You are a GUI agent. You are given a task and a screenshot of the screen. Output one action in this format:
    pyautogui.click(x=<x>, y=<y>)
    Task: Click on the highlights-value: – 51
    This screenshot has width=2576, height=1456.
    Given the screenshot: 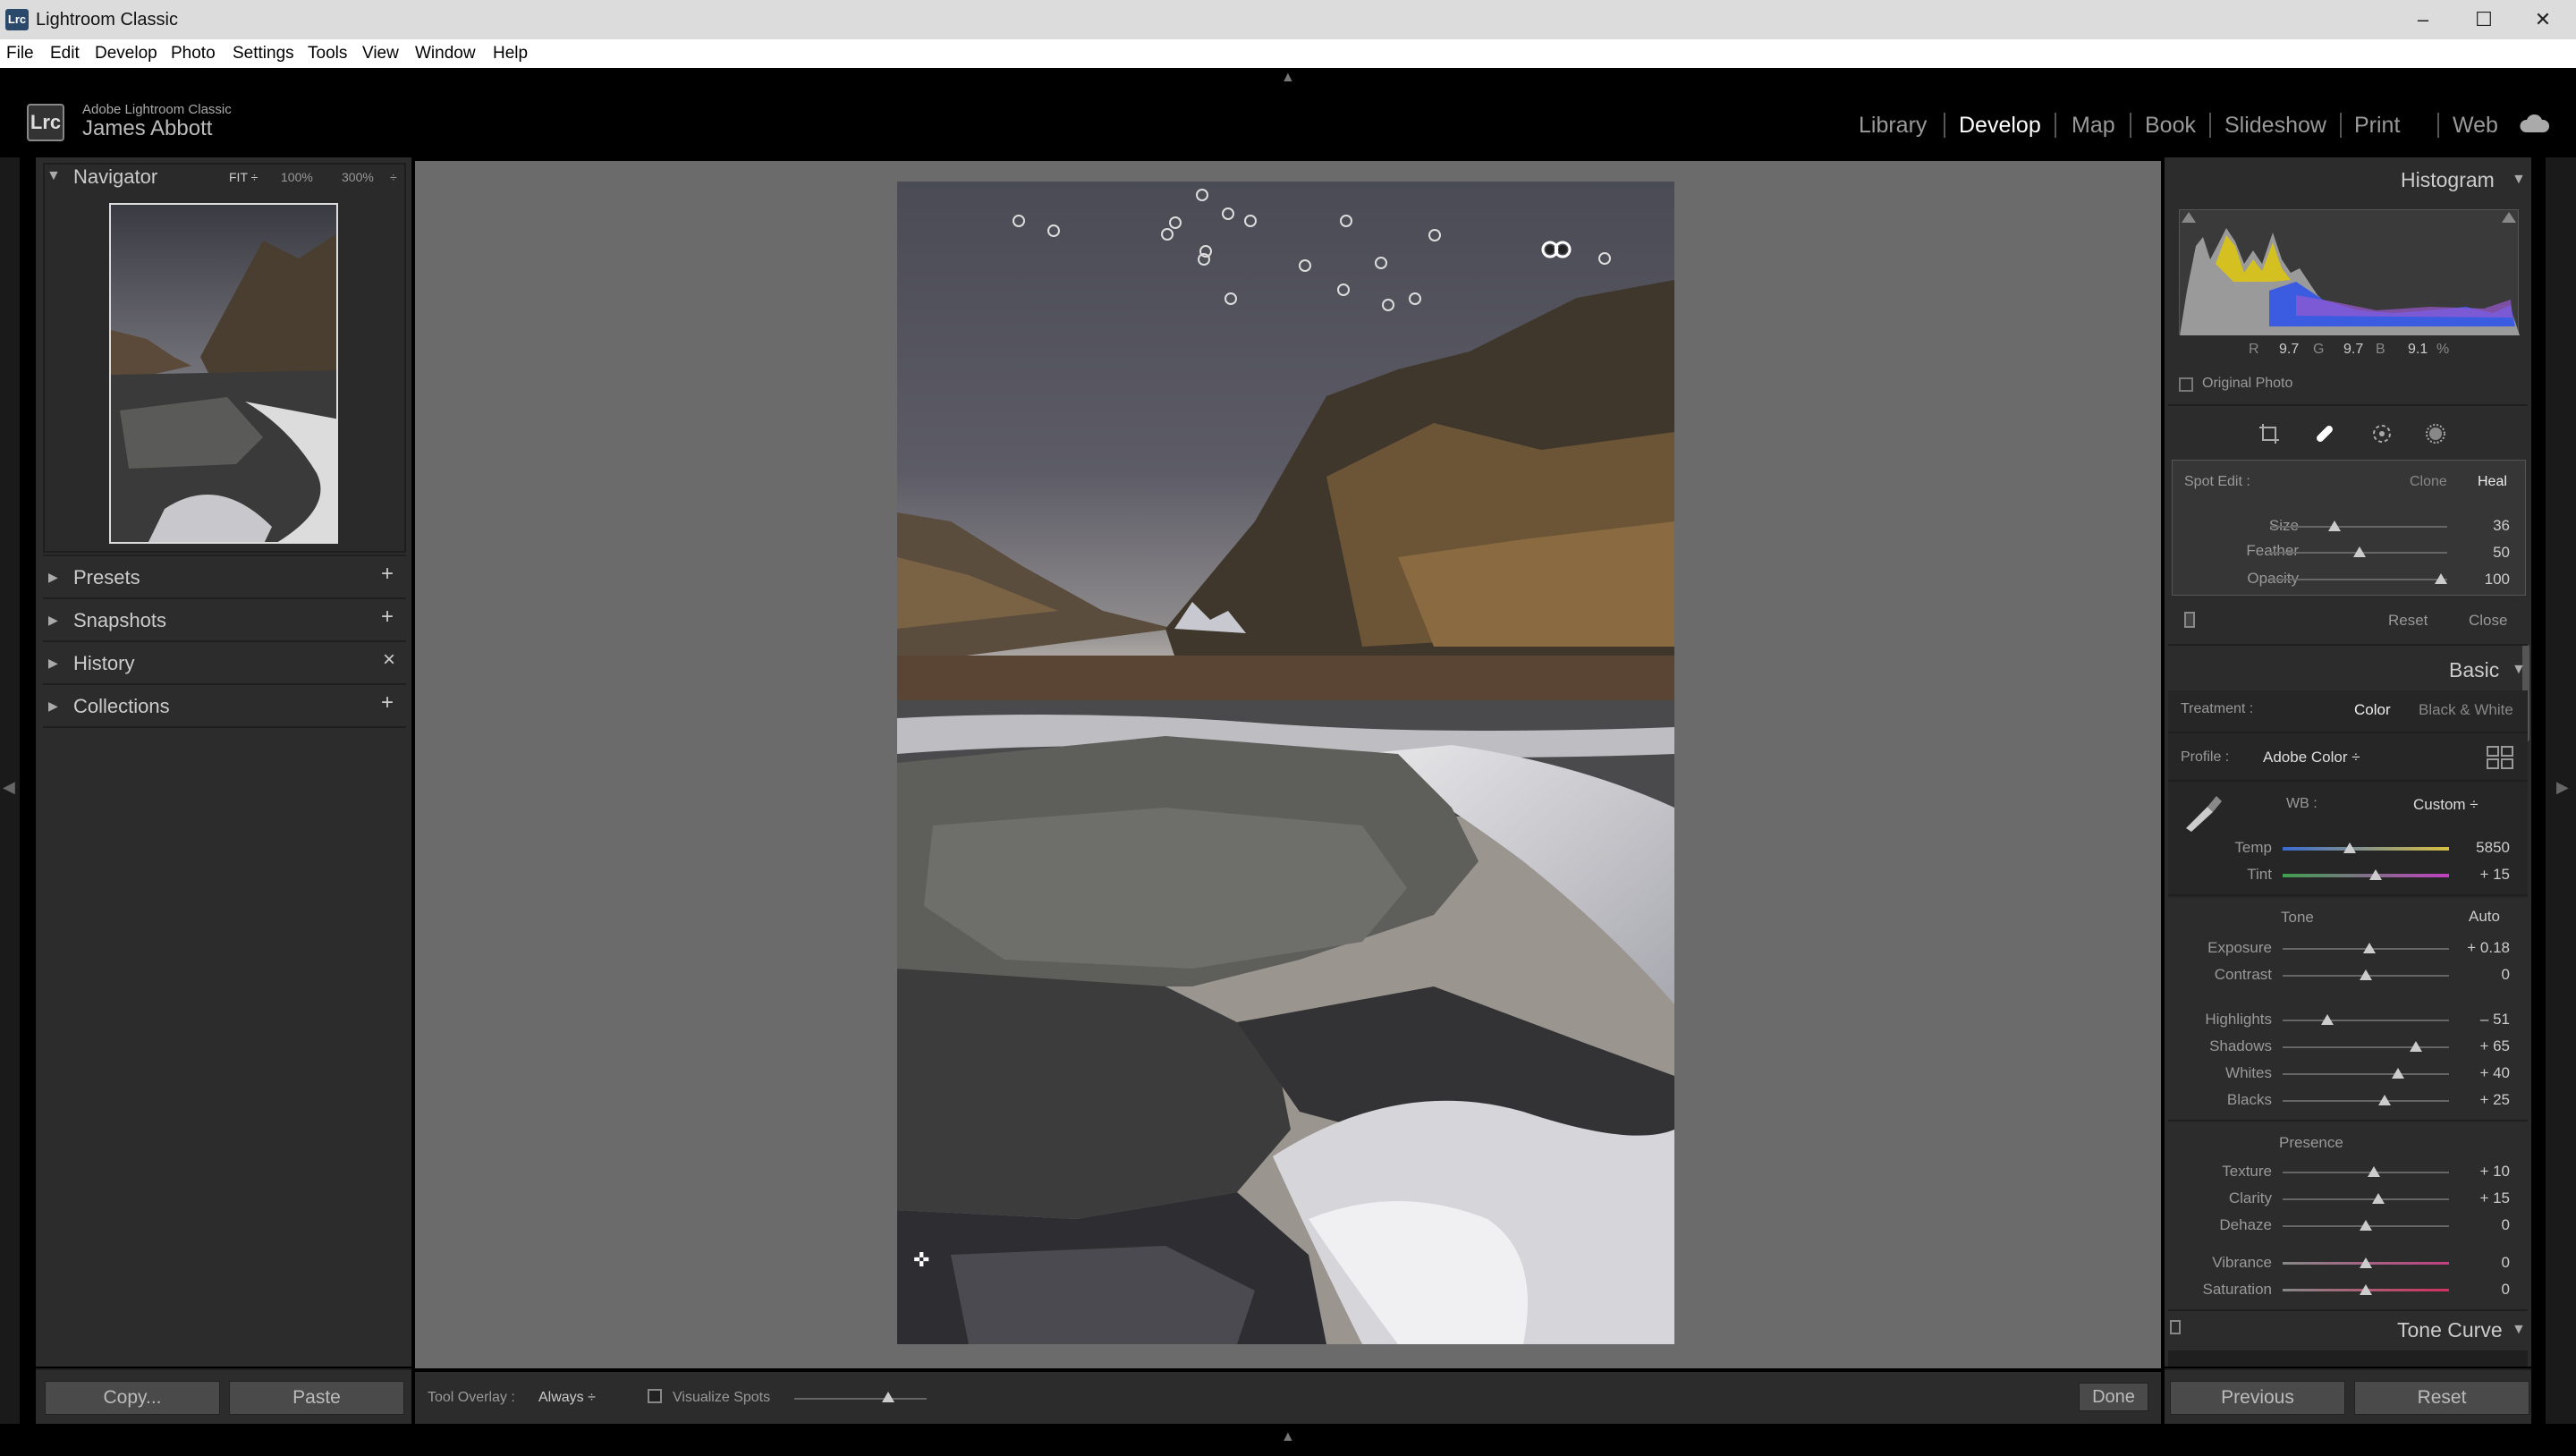 What is the action you would take?
    pyautogui.click(x=2484, y=1020)
    